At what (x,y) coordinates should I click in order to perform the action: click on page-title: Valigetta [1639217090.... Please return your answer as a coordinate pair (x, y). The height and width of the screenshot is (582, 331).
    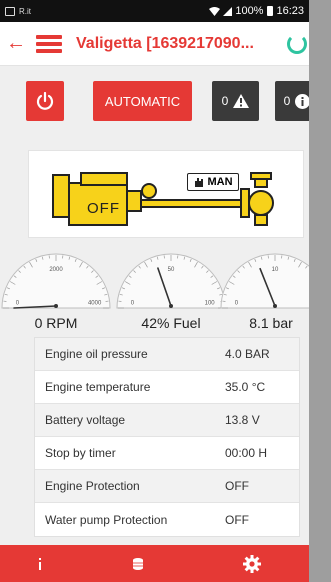
    Looking at the image, I should click on (165, 43).